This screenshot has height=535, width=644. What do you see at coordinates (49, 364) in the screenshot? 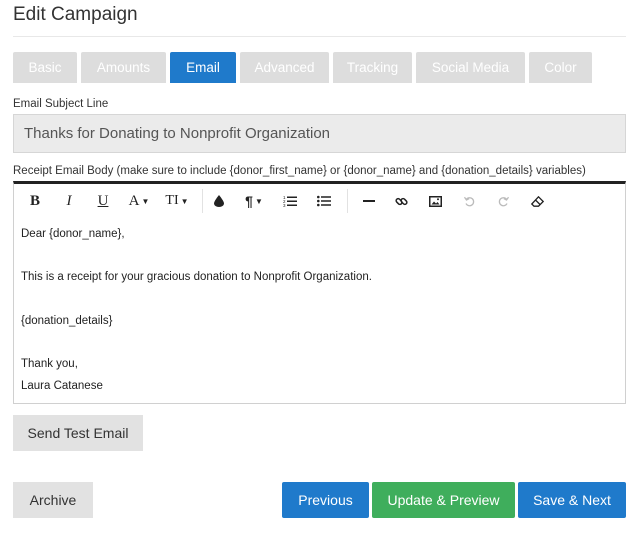
I see `body-line: Thank you,` at bounding box center [49, 364].